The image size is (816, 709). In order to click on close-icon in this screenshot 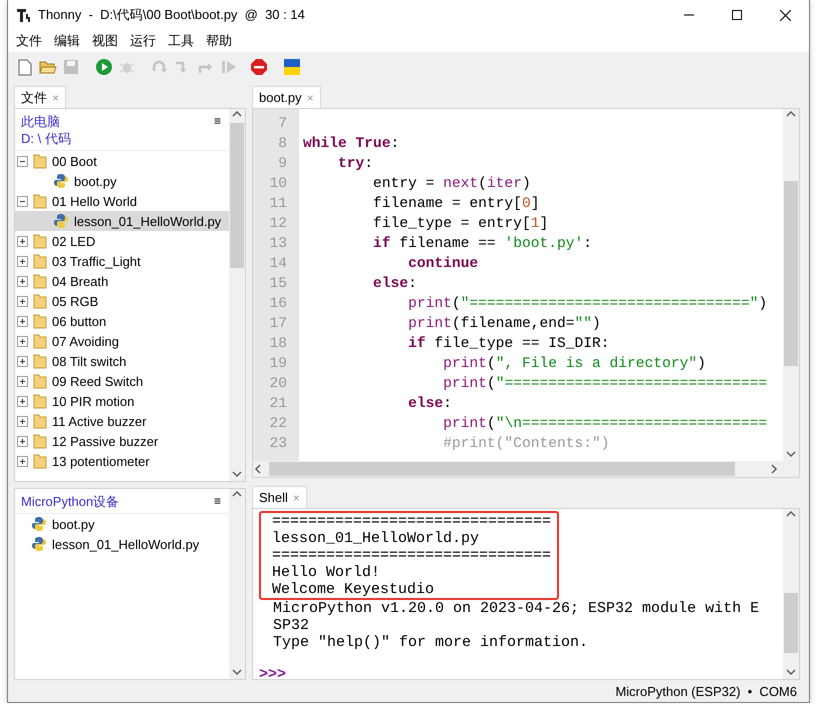, I will do `click(785, 15)`.